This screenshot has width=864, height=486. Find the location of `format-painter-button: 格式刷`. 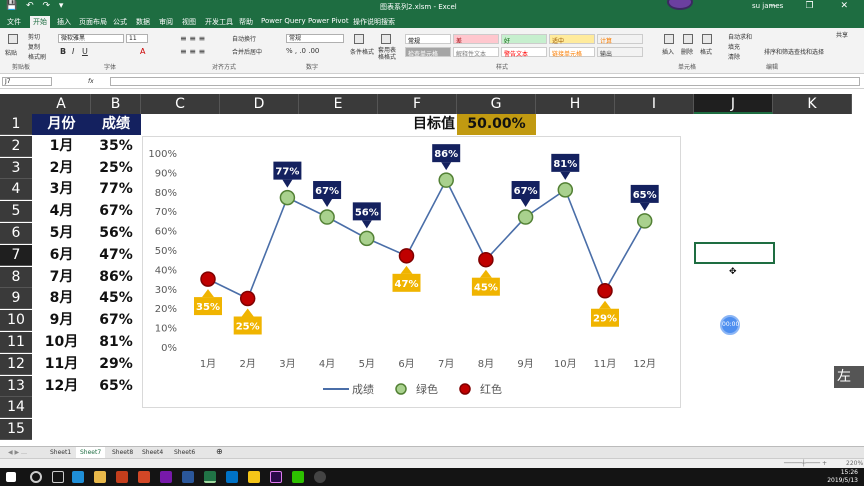

format-painter-button: 格式刷 is located at coordinates (37, 56).